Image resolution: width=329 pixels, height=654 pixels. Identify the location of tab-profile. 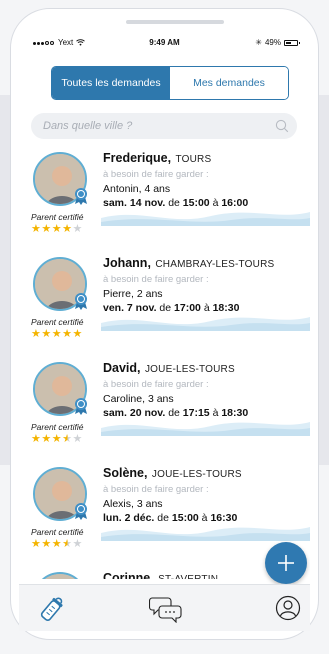
(288, 610).